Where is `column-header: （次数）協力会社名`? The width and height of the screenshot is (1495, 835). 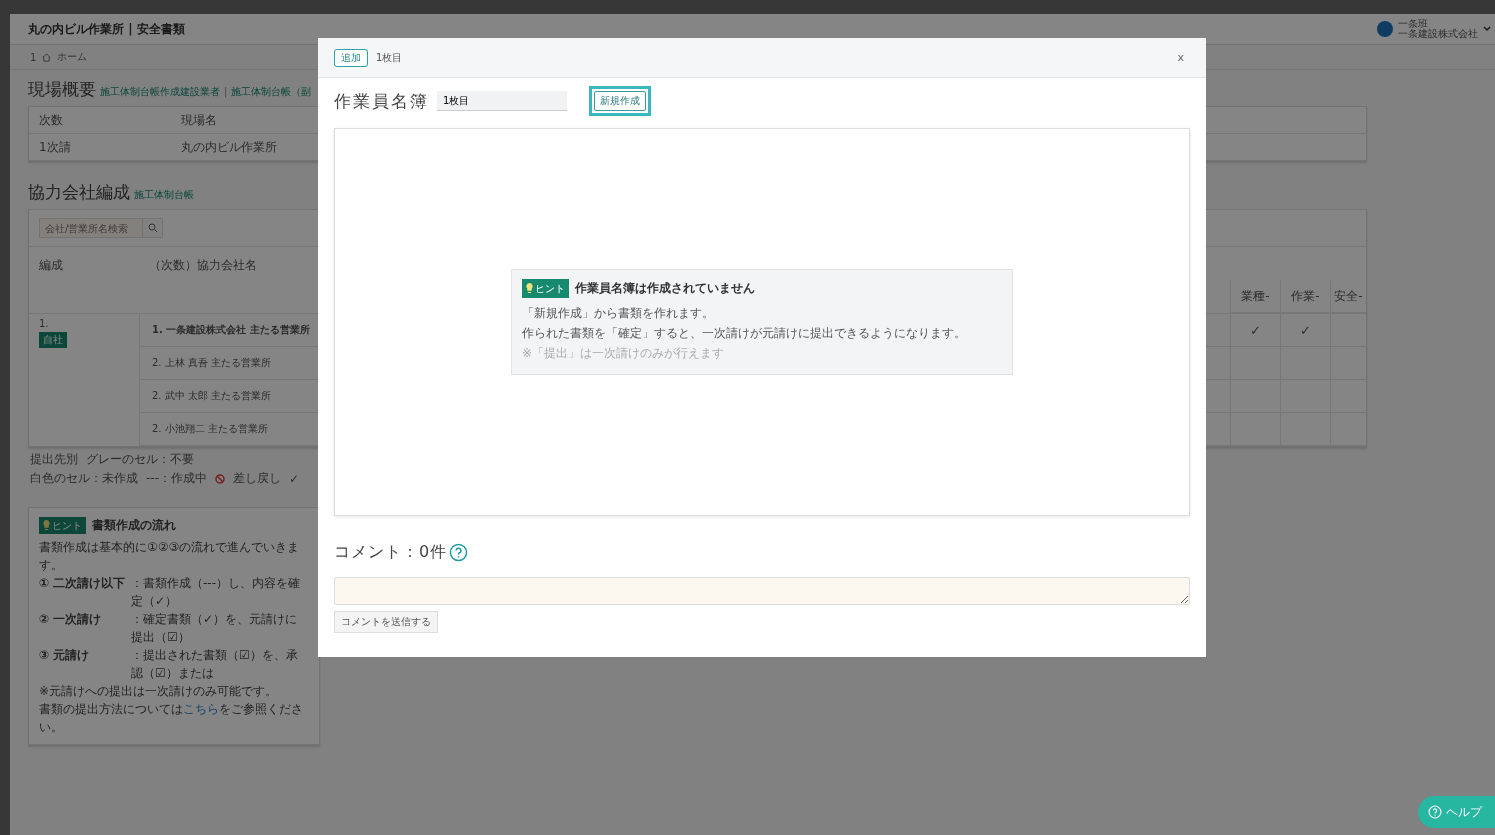 column-header: （次数）協力会社名 is located at coordinates (203, 265).